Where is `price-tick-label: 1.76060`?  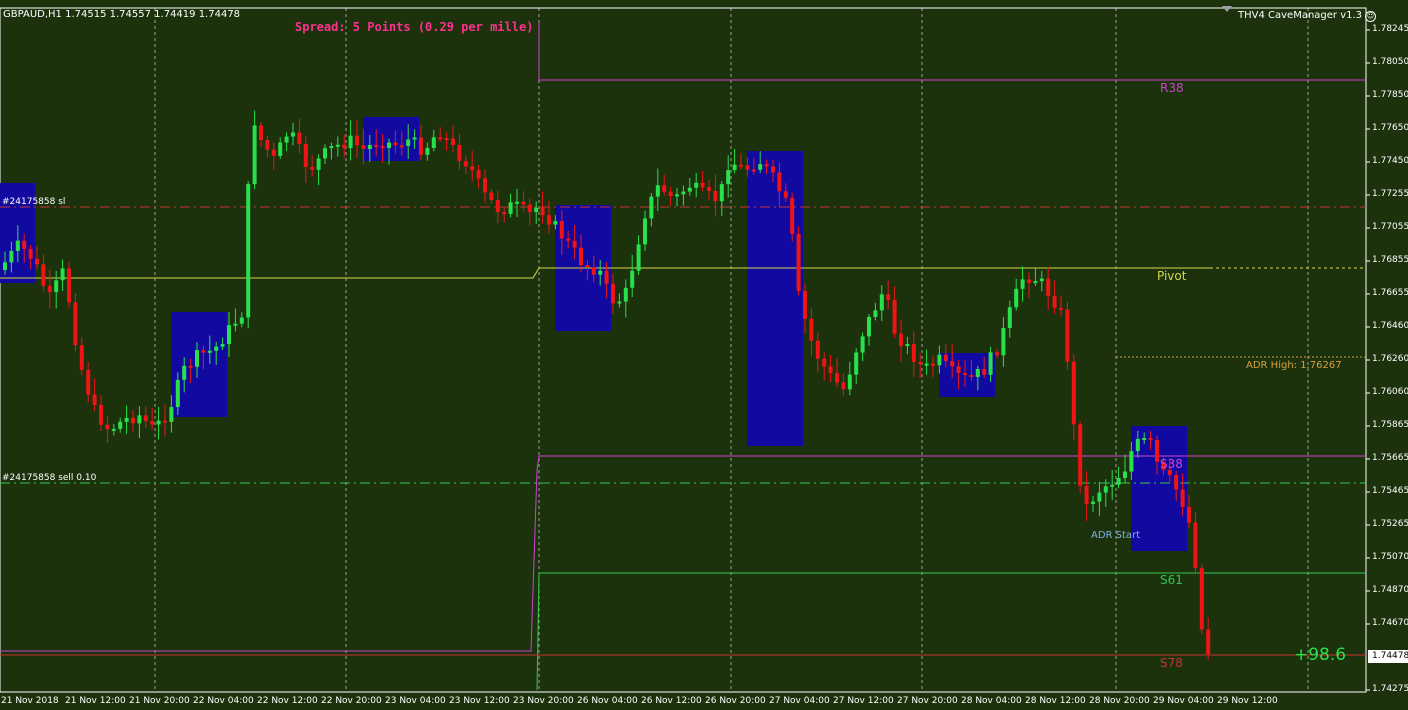
price-tick-label: 1.76060 is located at coordinates (1390, 392).